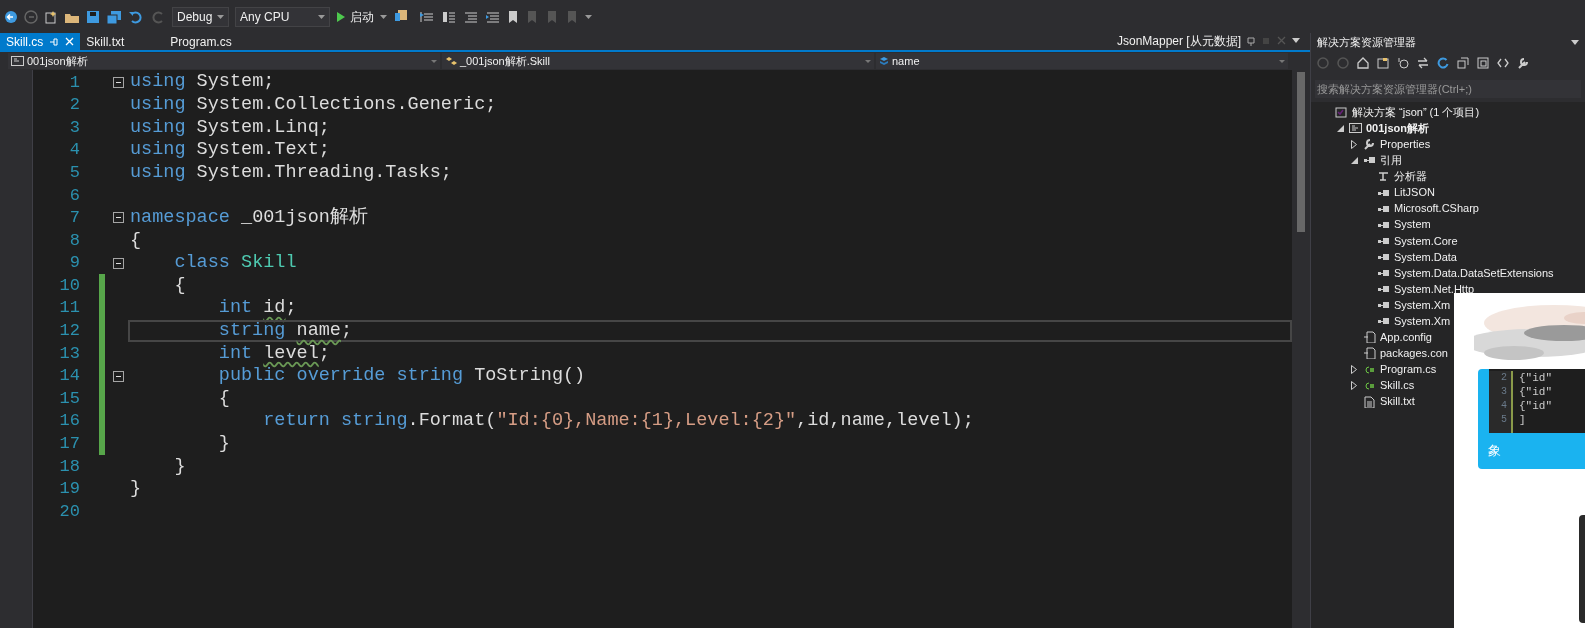 The width and height of the screenshot is (1585, 628). What do you see at coordinates (69, 376) in the screenshot?
I see `line-number: 14` at bounding box center [69, 376].